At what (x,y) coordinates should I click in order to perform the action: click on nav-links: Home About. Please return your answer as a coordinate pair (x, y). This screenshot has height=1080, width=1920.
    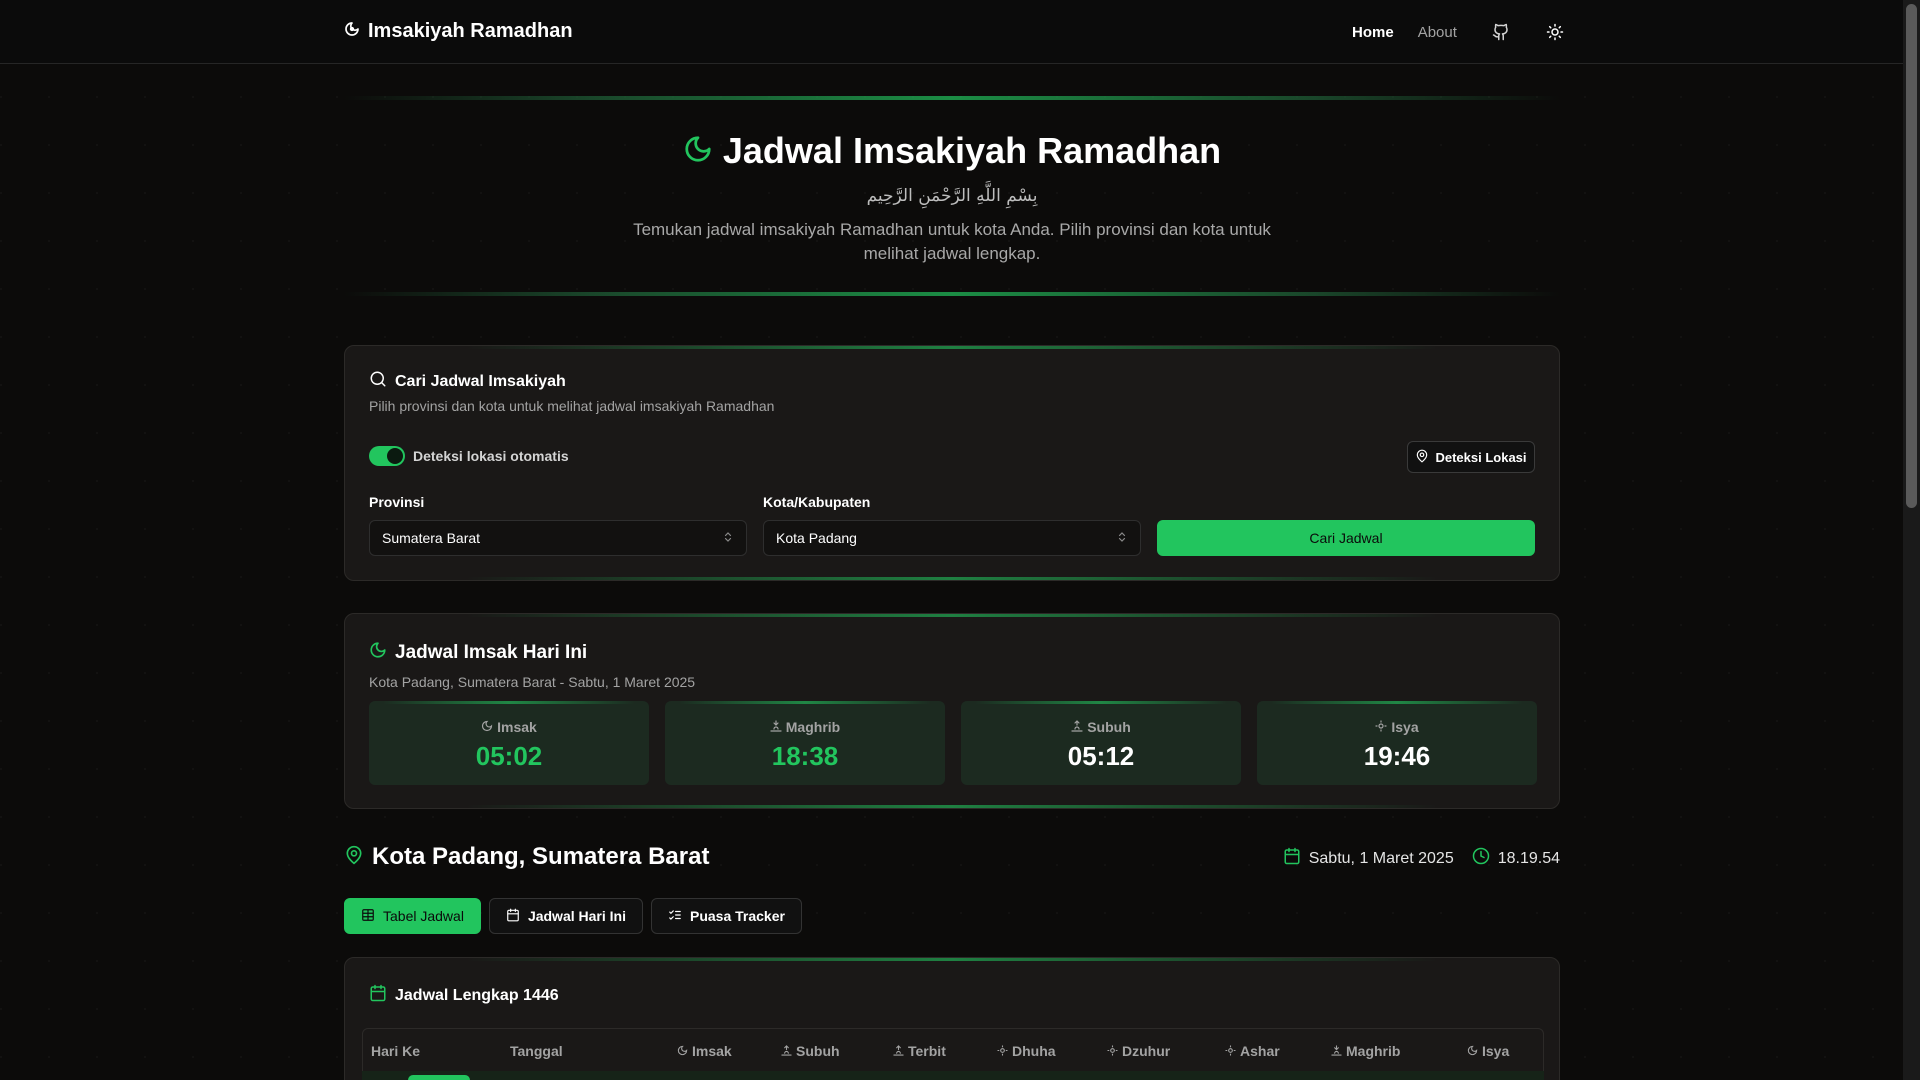
    Looking at the image, I should click on (1458, 32).